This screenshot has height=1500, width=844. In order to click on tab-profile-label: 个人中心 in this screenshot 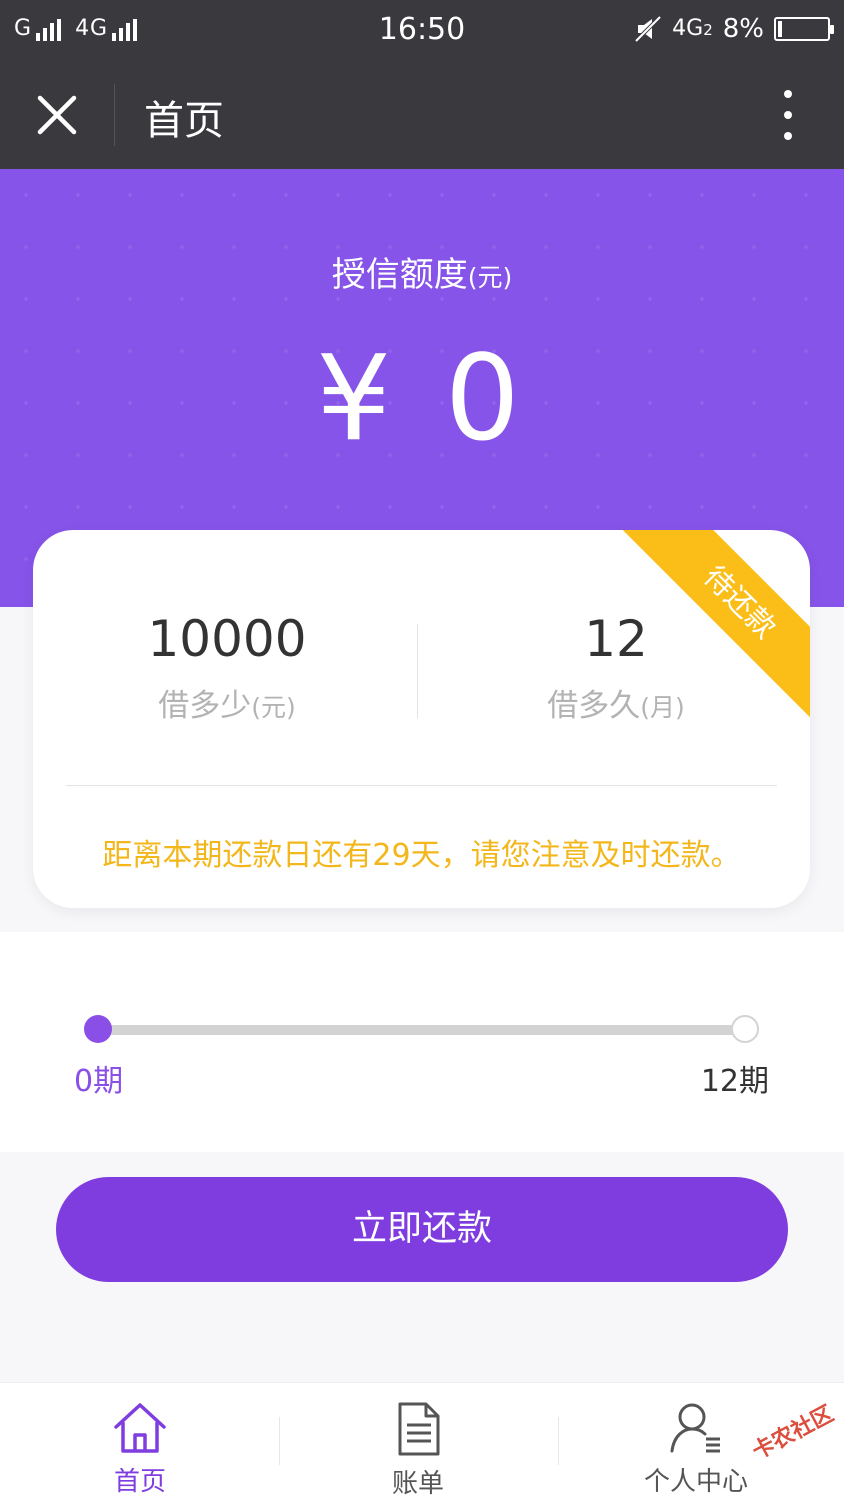, I will do `click(695, 1482)`.